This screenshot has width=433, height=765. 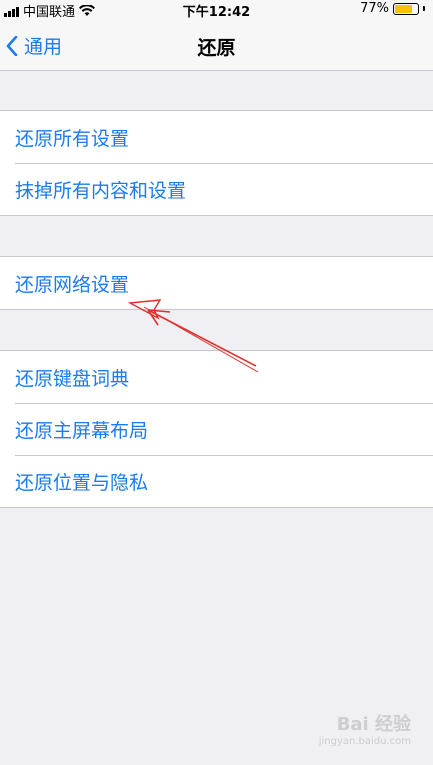 I want to click on erase-all-content-button: 抹掉所有内容和设置, so click(x=216, y=189).